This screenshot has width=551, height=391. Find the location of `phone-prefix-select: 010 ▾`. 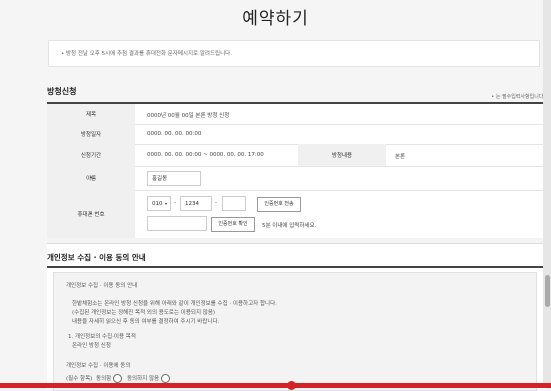

phone-prefix-select: 010 ▾ is located at coordinates (159, 203).